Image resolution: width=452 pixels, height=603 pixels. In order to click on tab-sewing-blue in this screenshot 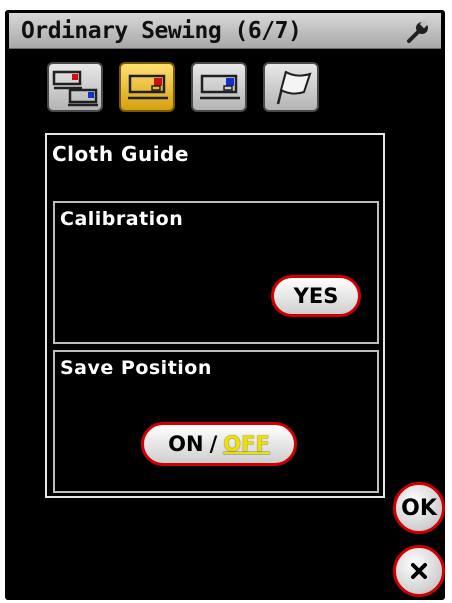, I will do `click(219, 87)`.